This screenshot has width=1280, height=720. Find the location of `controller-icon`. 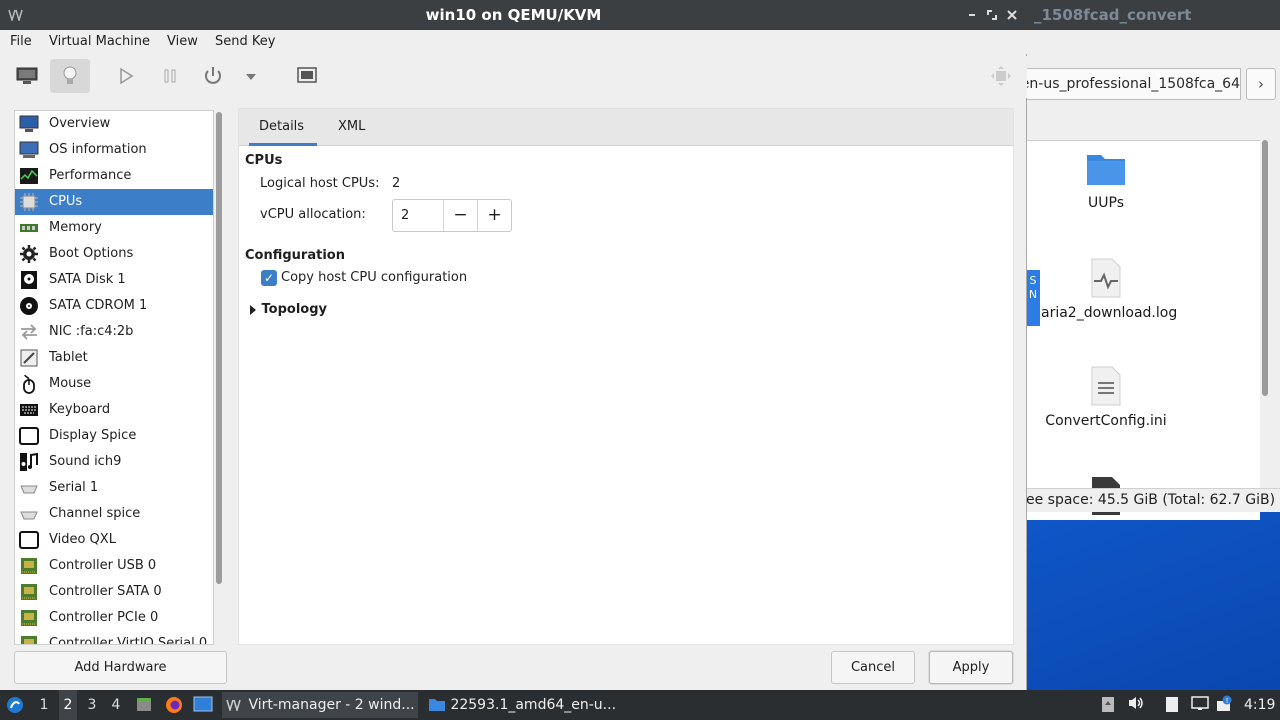

controller-icon is located at coordinates (29, 640).